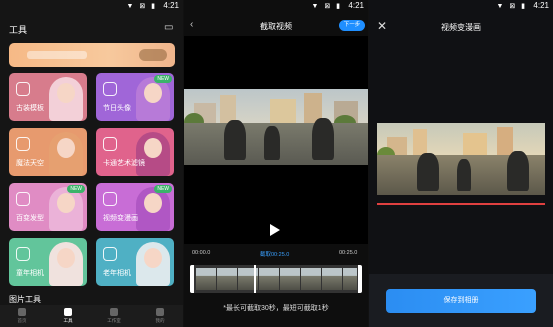  Describe the element at coordinates (30, 218) in the screenshot. I see `tool-label: 百变发型` at that location.